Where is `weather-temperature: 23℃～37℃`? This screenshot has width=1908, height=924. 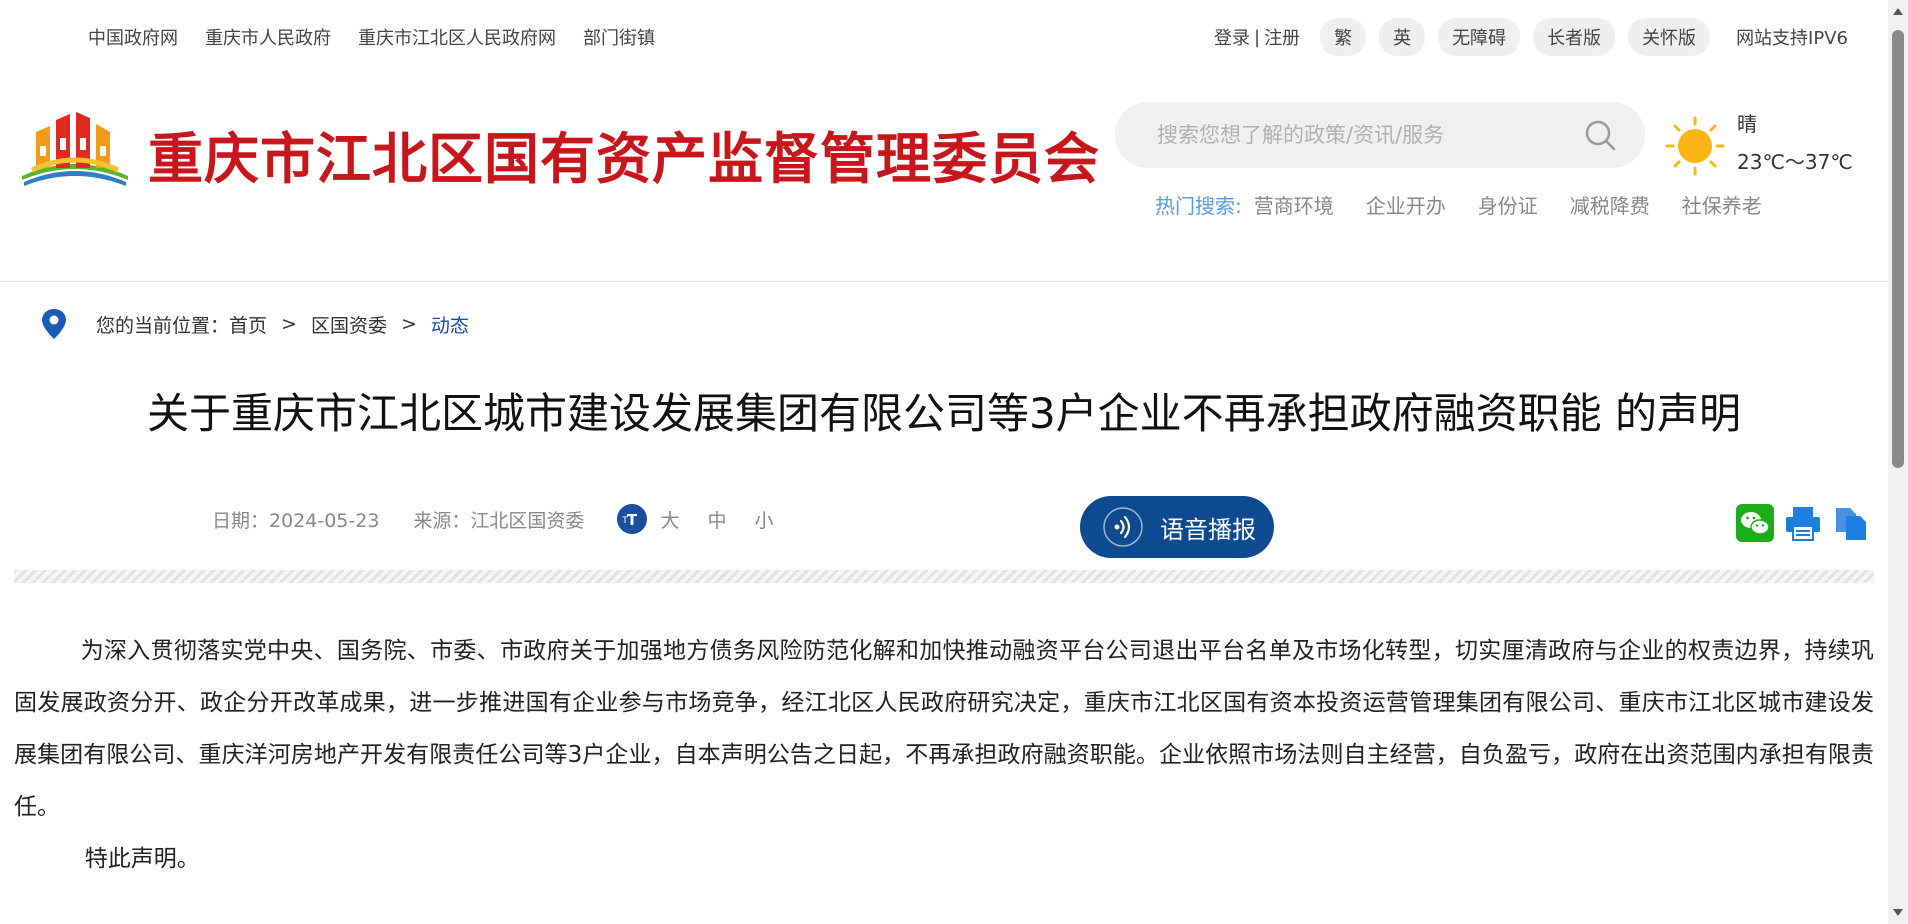
weather-temperature: 23℃～37℃ is located at coordinates (1795, 162).